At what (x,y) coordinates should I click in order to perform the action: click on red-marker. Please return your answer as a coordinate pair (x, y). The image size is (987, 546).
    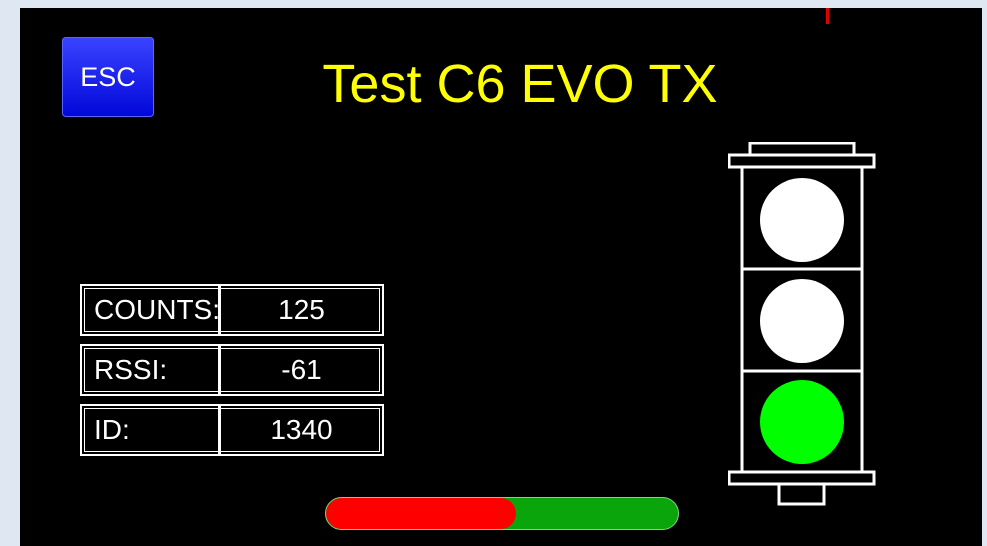
    Looking at the image, I should click on (827, 16).